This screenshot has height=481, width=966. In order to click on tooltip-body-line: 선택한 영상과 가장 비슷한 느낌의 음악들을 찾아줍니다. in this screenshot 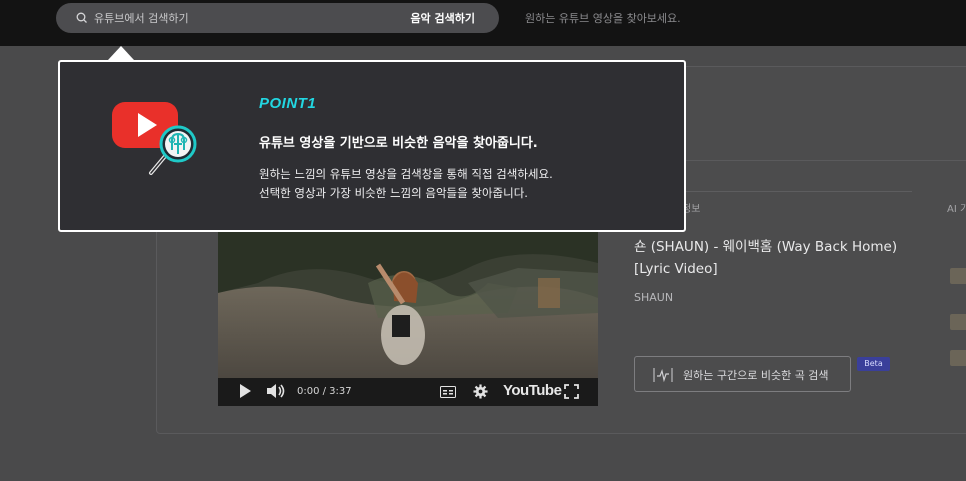, I will do `click(393, 193)`.